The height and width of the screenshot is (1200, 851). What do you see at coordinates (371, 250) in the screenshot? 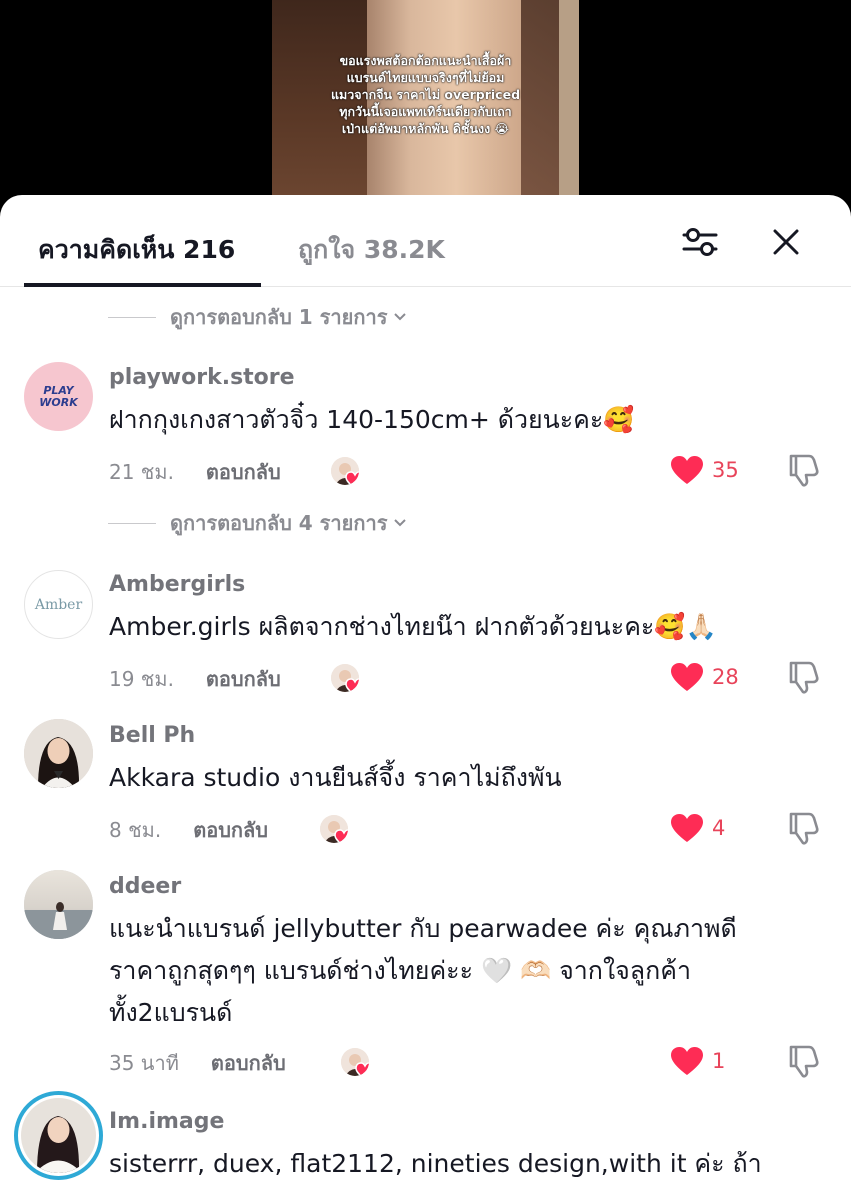
I see `tab-likes: ถูกใจ 38.2K` at bounding box center [371, 250].